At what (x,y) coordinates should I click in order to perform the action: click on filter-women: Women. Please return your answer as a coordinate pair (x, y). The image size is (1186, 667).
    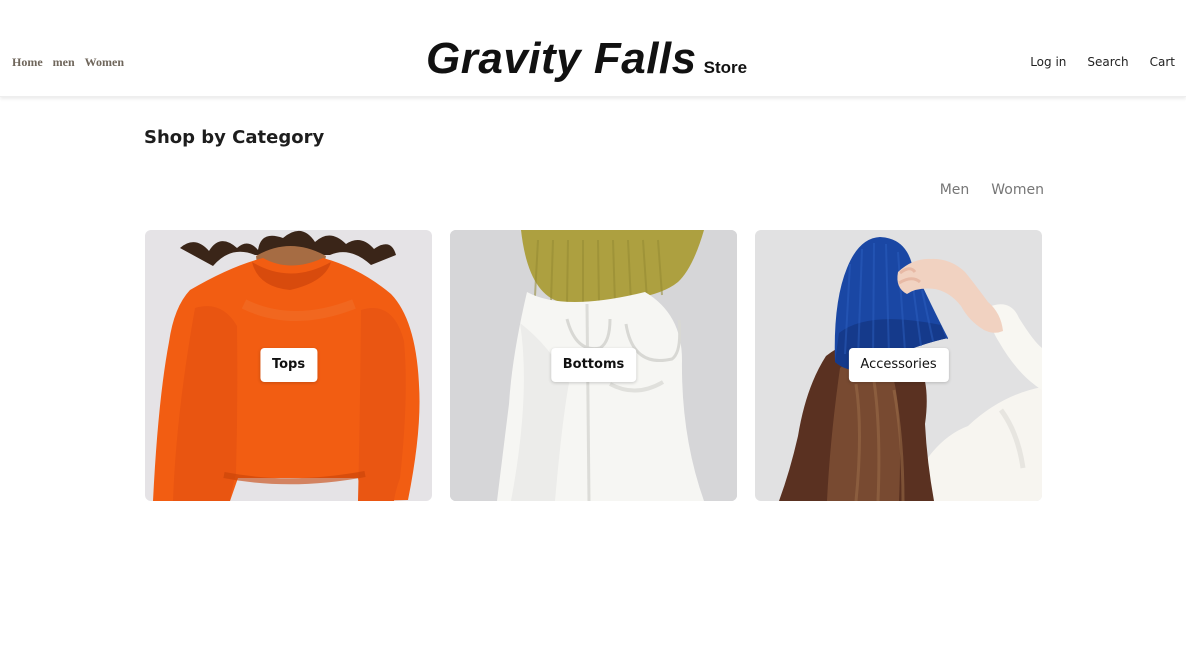
    Looking at the image, I should click on (1017, 190).